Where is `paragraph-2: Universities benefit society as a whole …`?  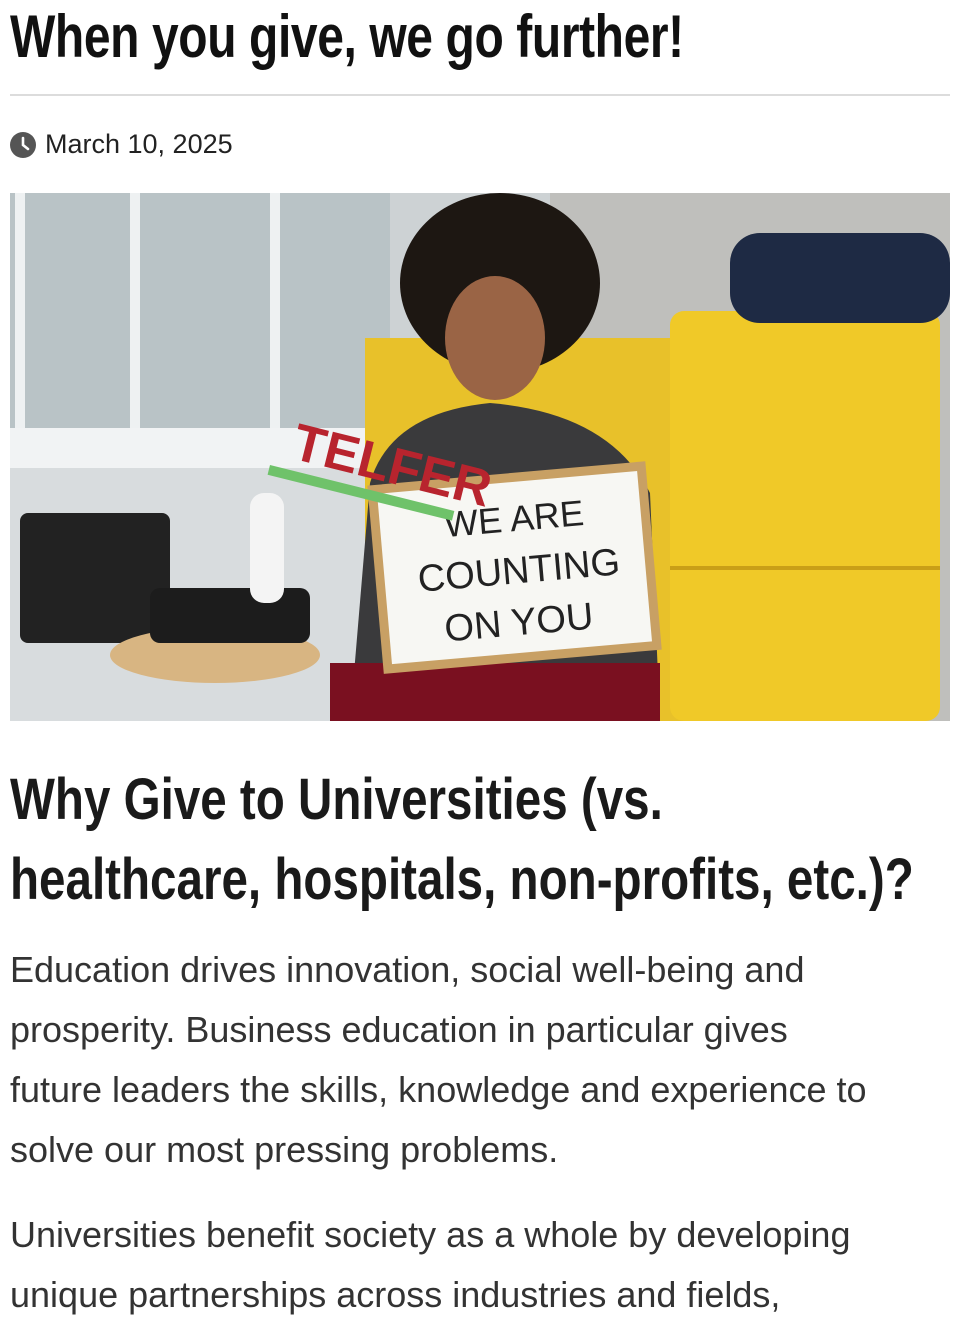
paragraph-2: Universities benefit society as a whole … is located at coordinates (430, 1265).